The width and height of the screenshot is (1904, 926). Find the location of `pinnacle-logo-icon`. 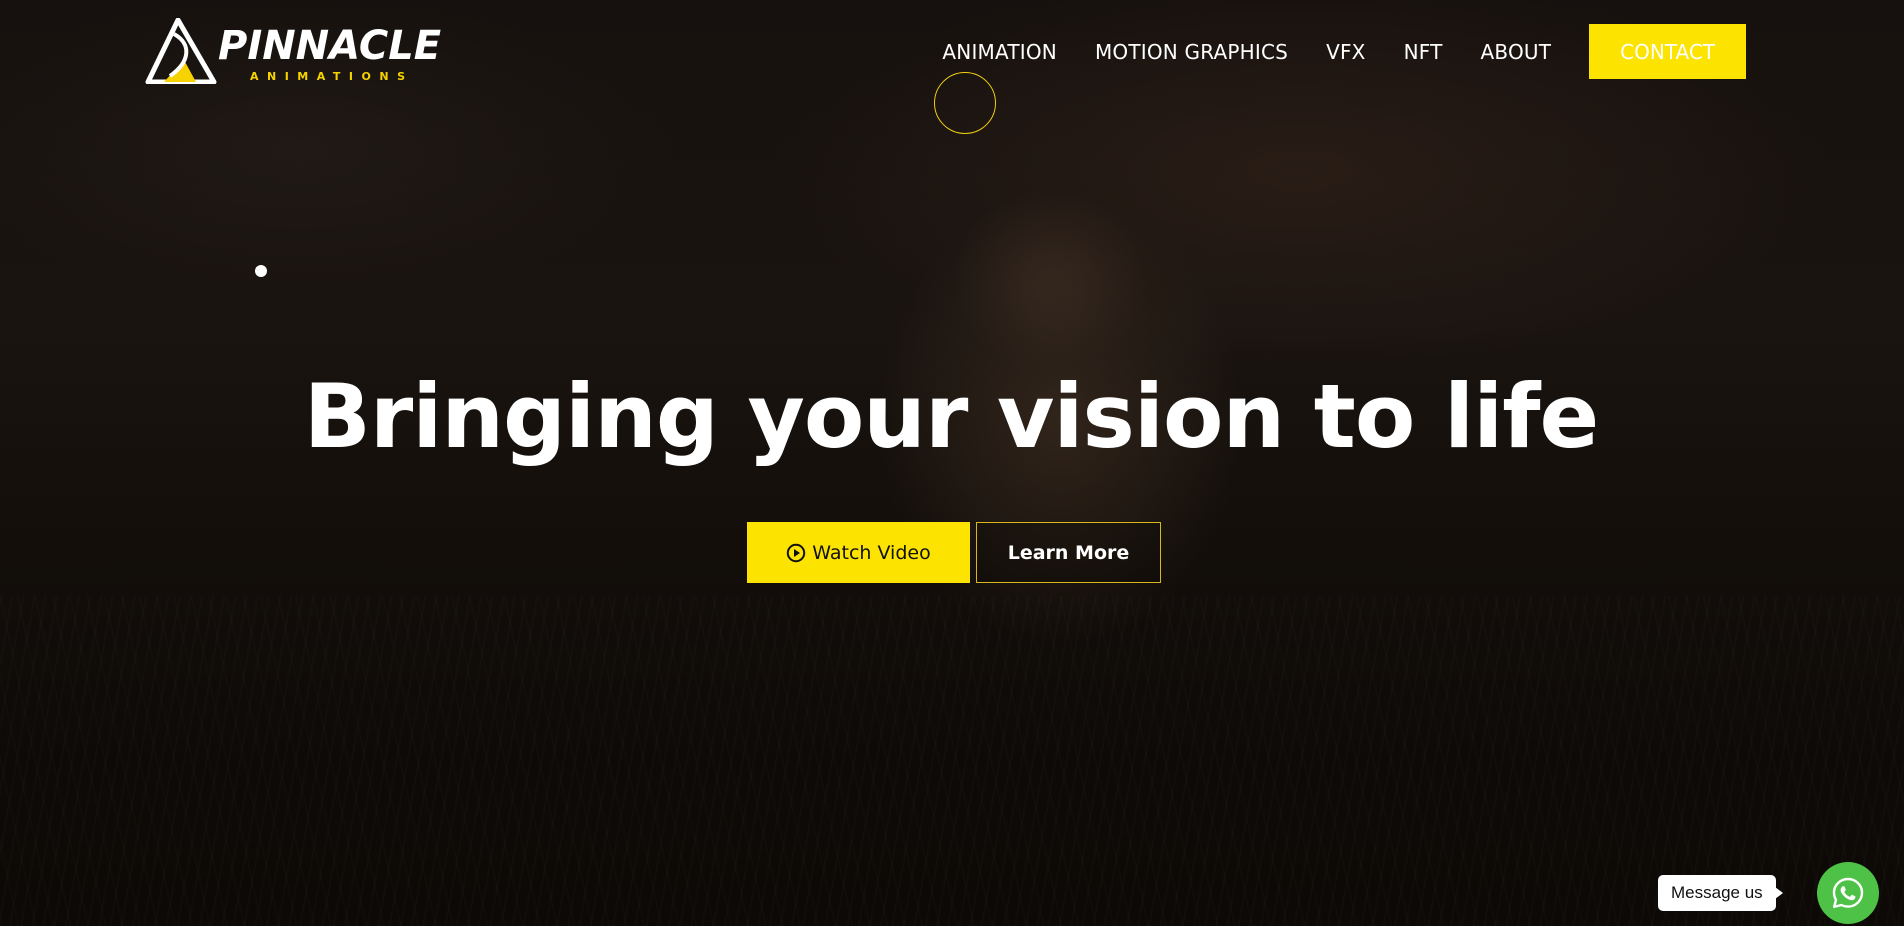

pinnacle-logo-icon is located at coordinates (181, 51).